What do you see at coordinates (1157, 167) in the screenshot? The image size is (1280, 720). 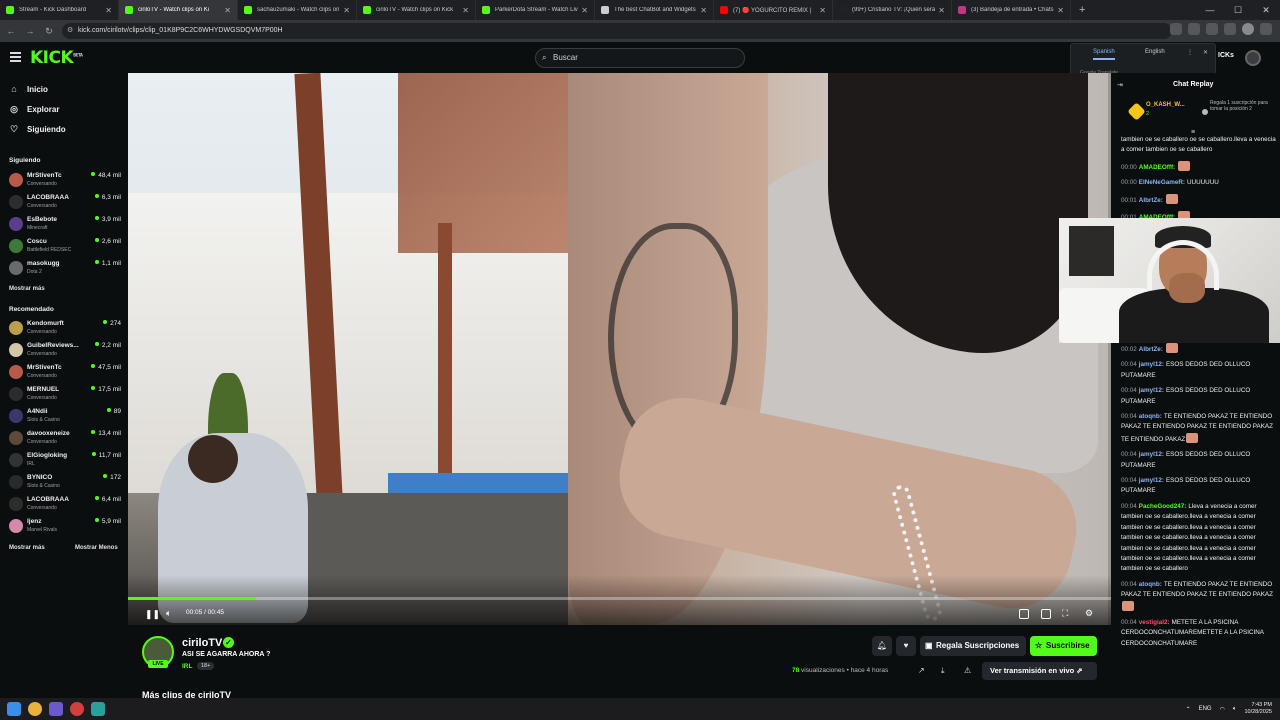 I see `chat-username: AMADEOfff:` at bounding box center [1157, 167].